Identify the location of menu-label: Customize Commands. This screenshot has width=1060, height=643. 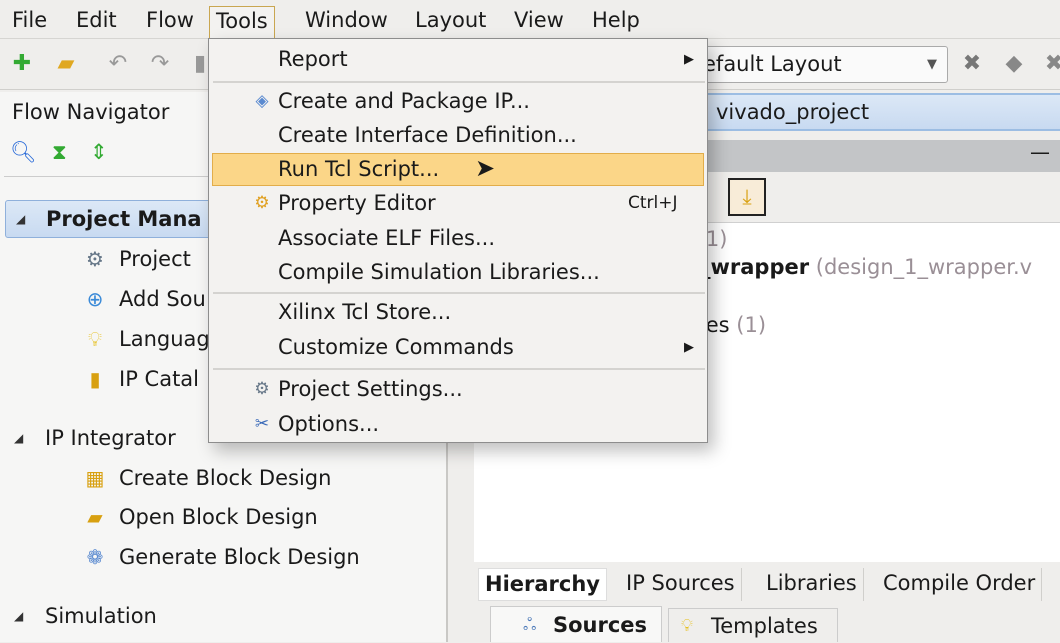
(396, 347).